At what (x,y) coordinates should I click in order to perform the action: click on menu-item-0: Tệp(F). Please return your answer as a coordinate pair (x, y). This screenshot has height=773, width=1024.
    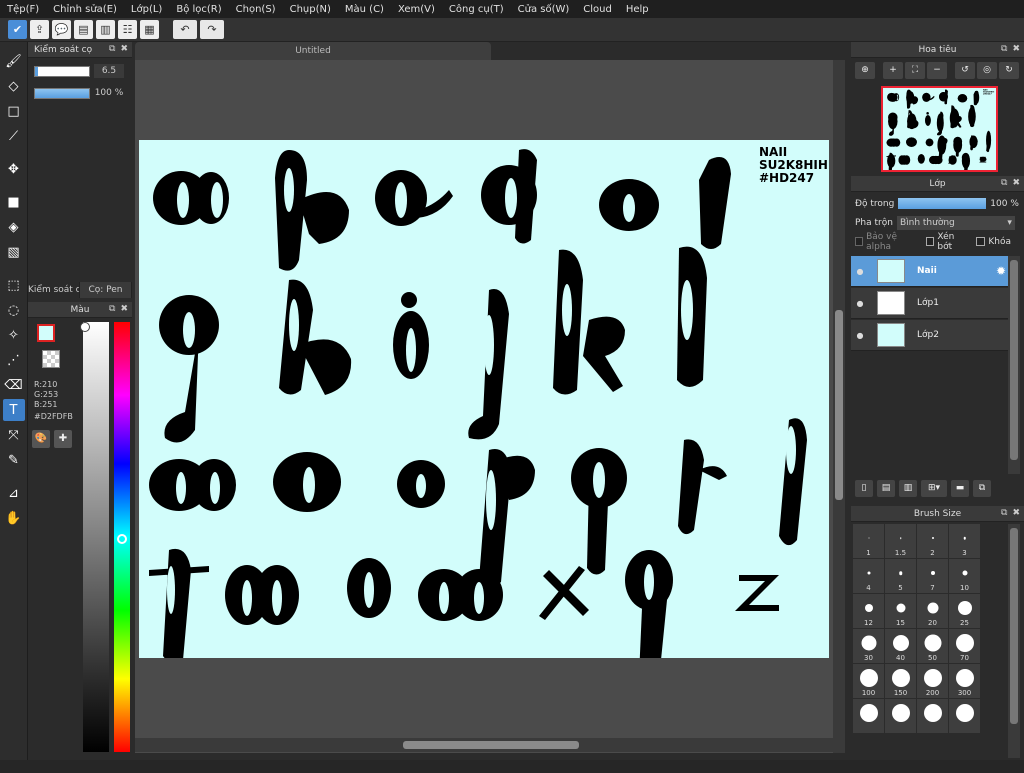
    Looking at the image, I should click on (23, 9).